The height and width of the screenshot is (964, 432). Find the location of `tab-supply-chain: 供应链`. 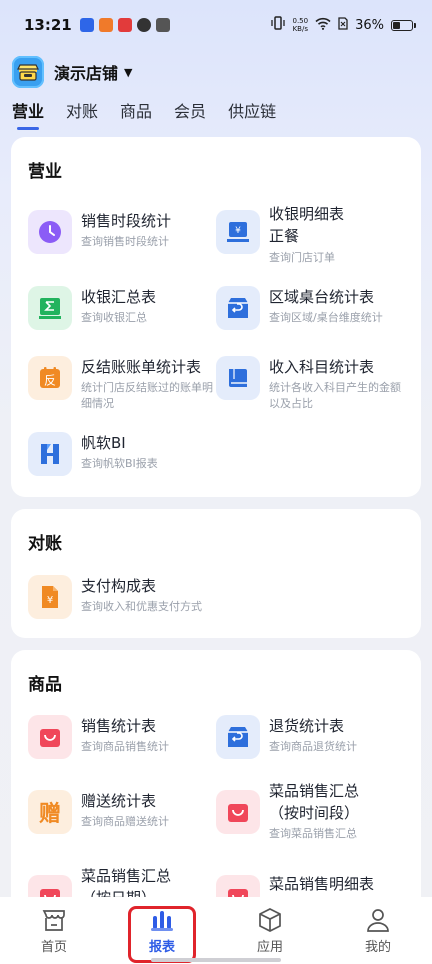

tab-supply-chain: 供应链 is located at coordinates (252, 114).